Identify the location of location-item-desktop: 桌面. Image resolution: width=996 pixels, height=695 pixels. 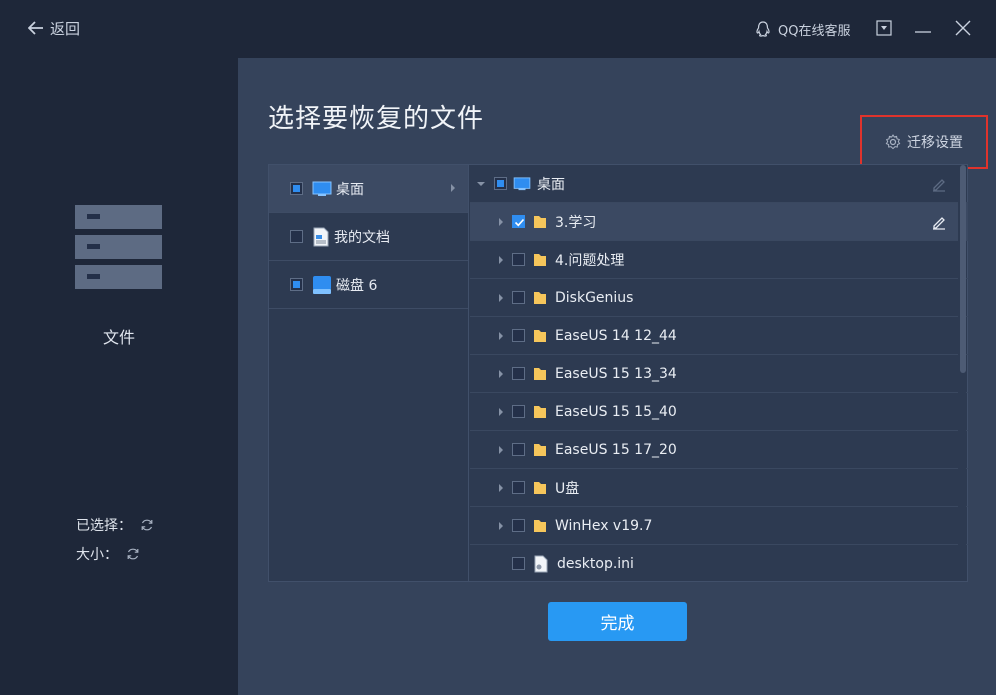
(368, 189).